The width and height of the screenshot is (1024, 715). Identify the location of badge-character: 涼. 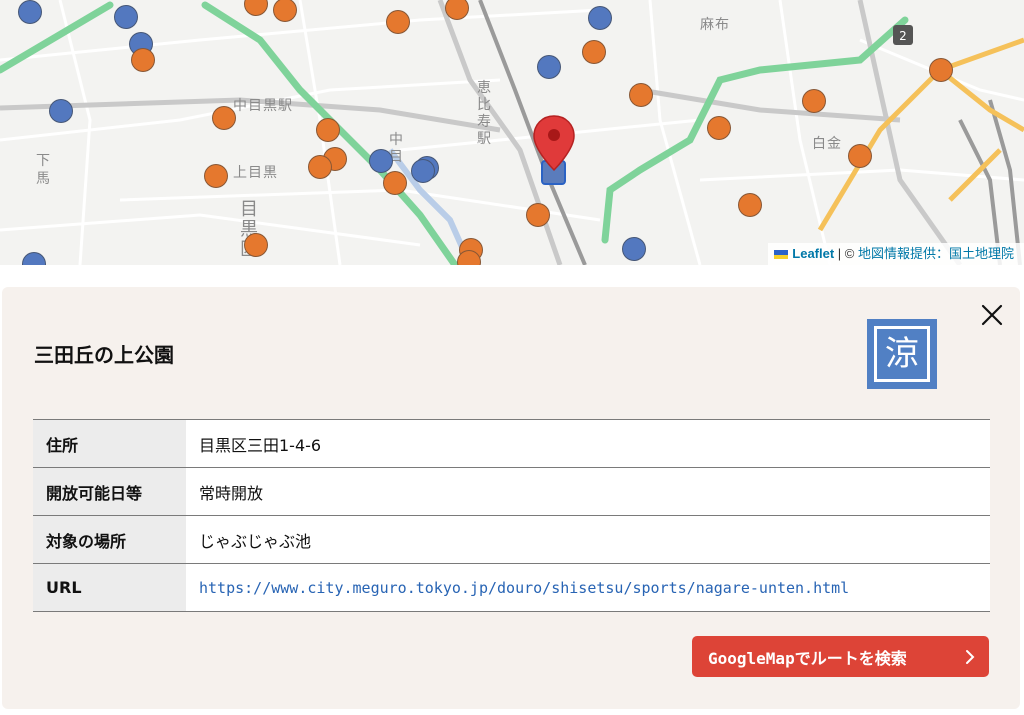
(902, 354).